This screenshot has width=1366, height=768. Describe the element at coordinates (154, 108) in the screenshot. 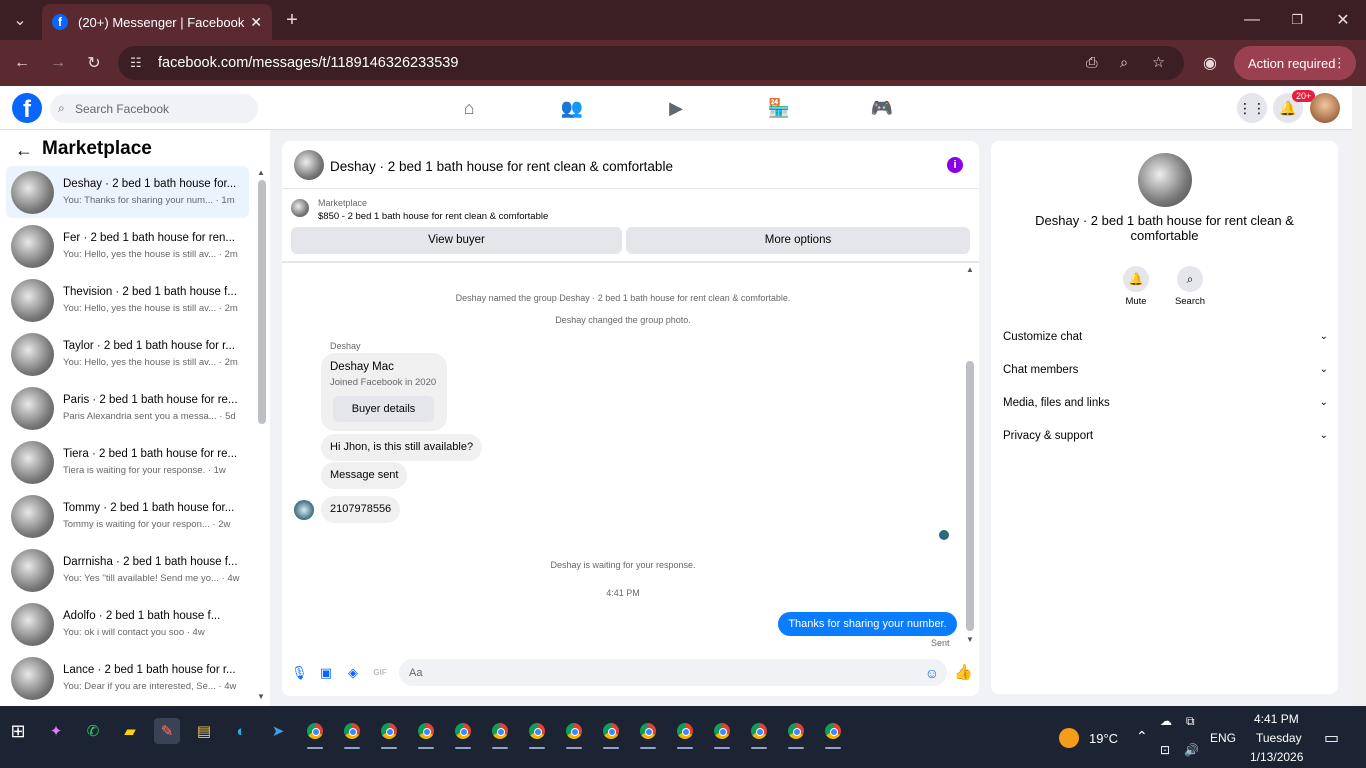

I see `facebook-search-input: ⌕ Search Facebook` at that location.